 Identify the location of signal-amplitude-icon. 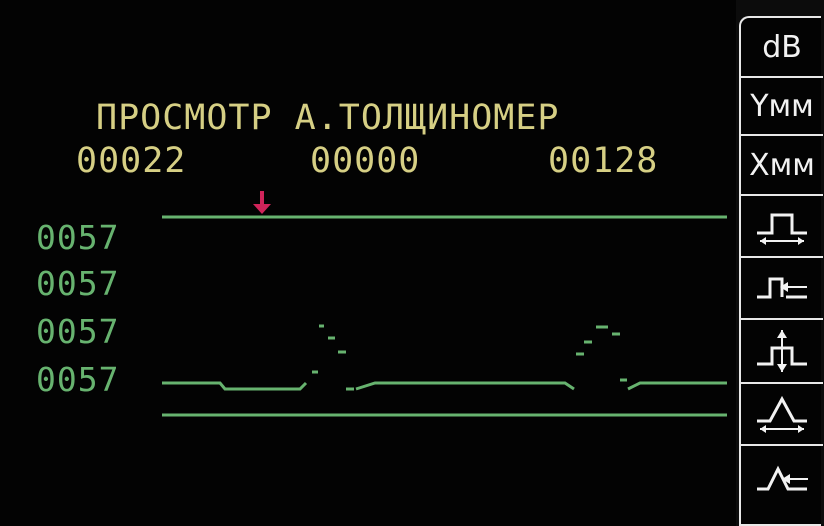
(782, 478).